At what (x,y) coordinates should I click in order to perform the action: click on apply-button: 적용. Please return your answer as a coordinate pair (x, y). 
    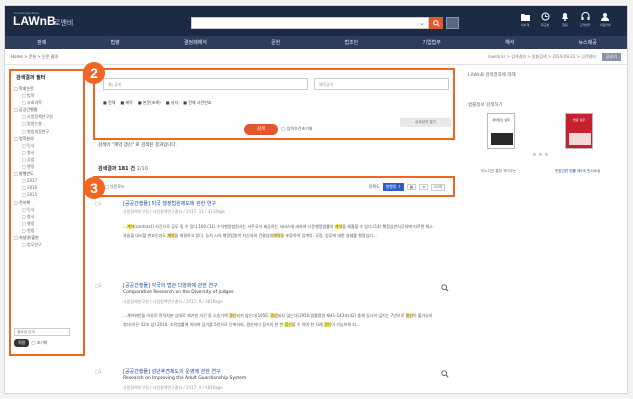
    Looking at the image, I should click on (22, 343).